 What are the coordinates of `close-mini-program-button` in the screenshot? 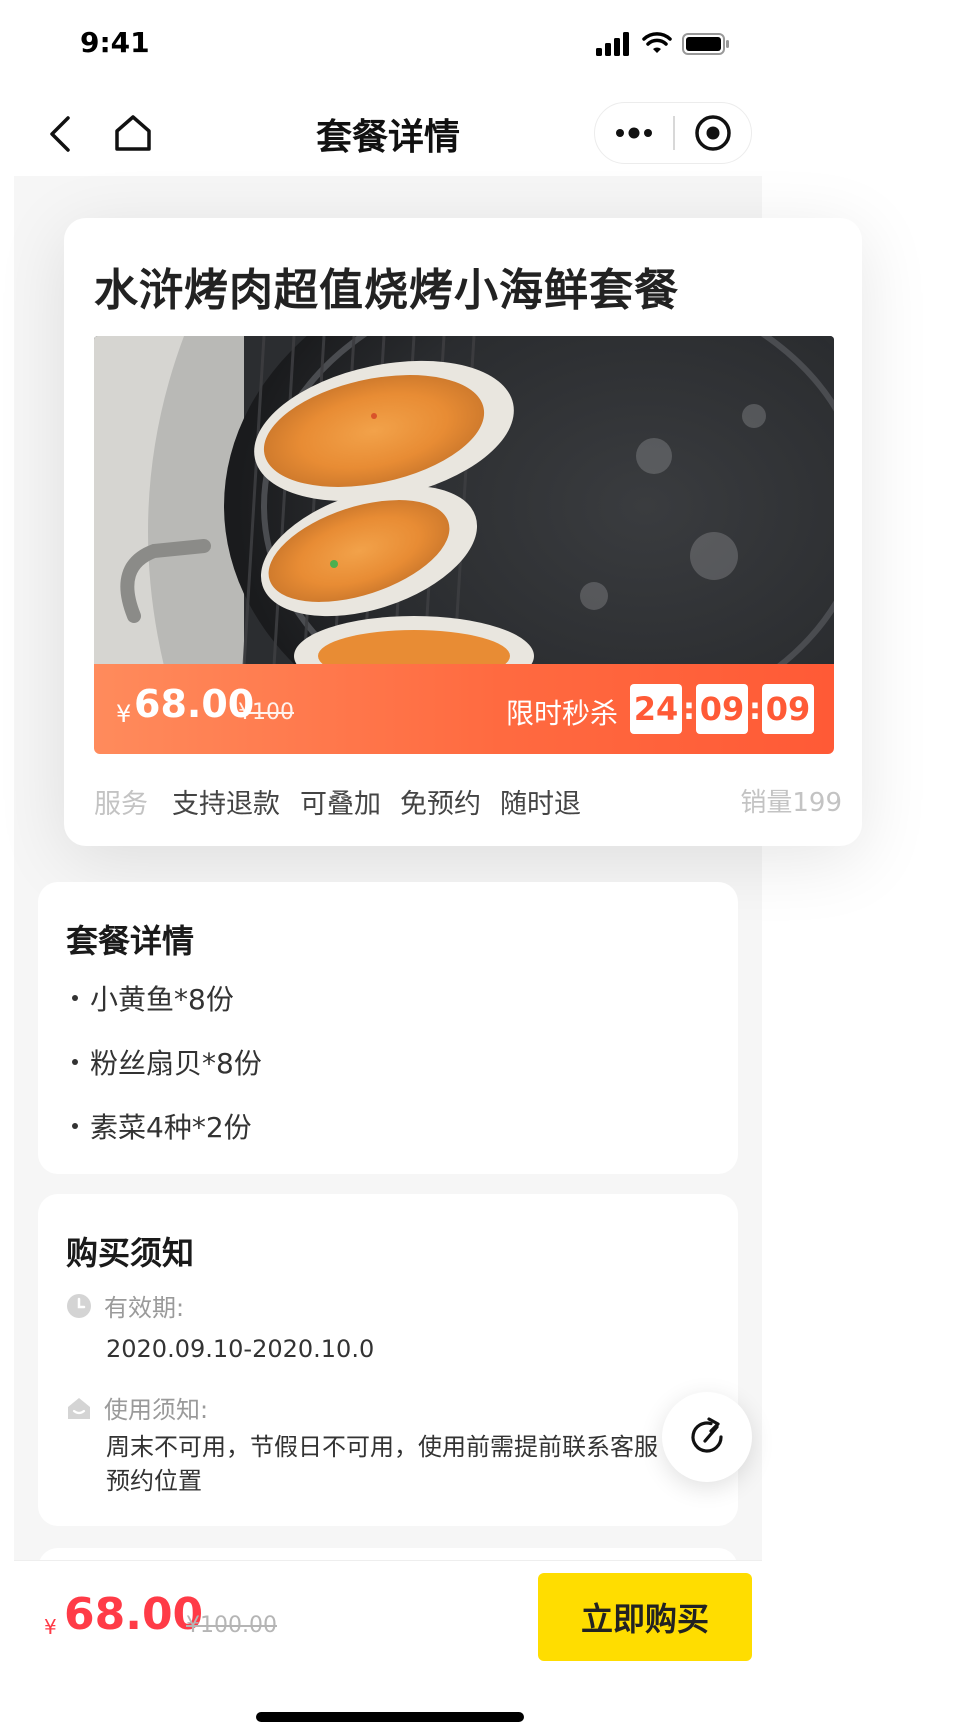 It's located at (713, 133).